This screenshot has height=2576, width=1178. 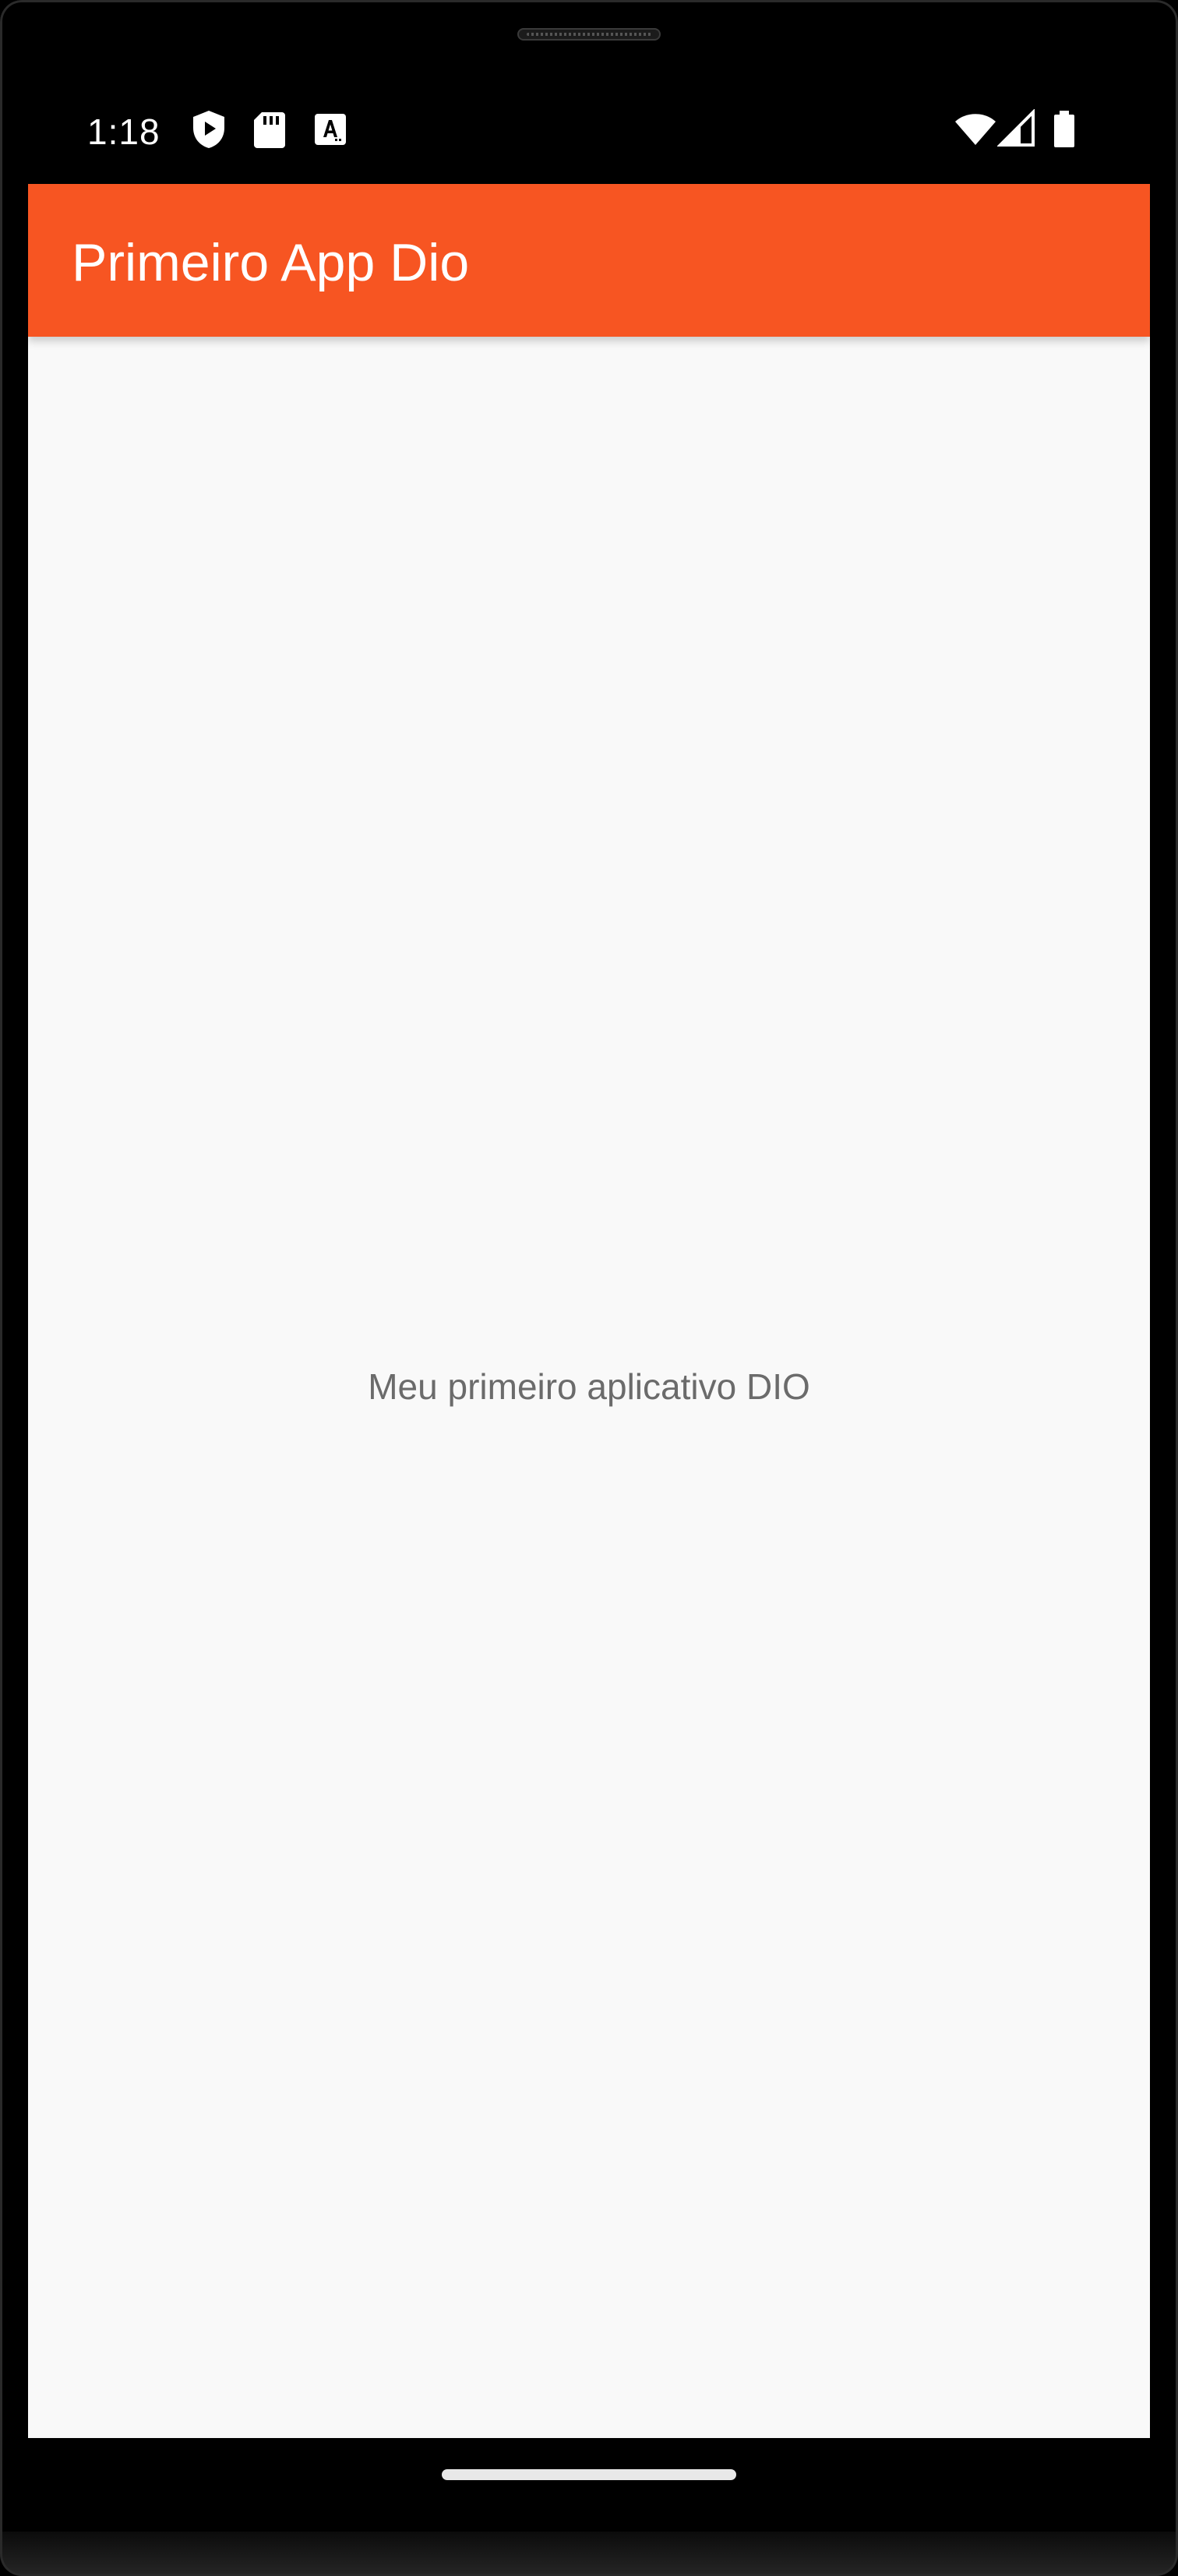 What do you see at coordinates (269, 129) in the screenshot?
I see `sd-card-icon` at bounding box center [269, 129].